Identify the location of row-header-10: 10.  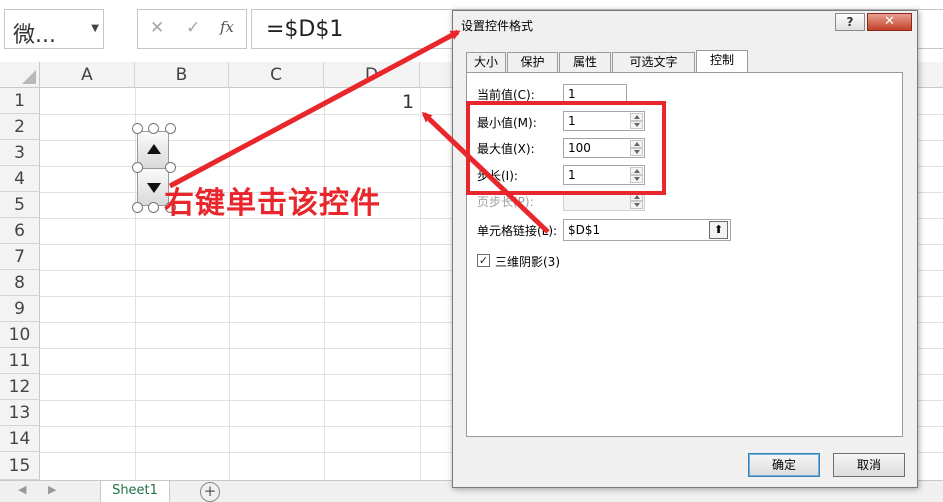
(20, 335).